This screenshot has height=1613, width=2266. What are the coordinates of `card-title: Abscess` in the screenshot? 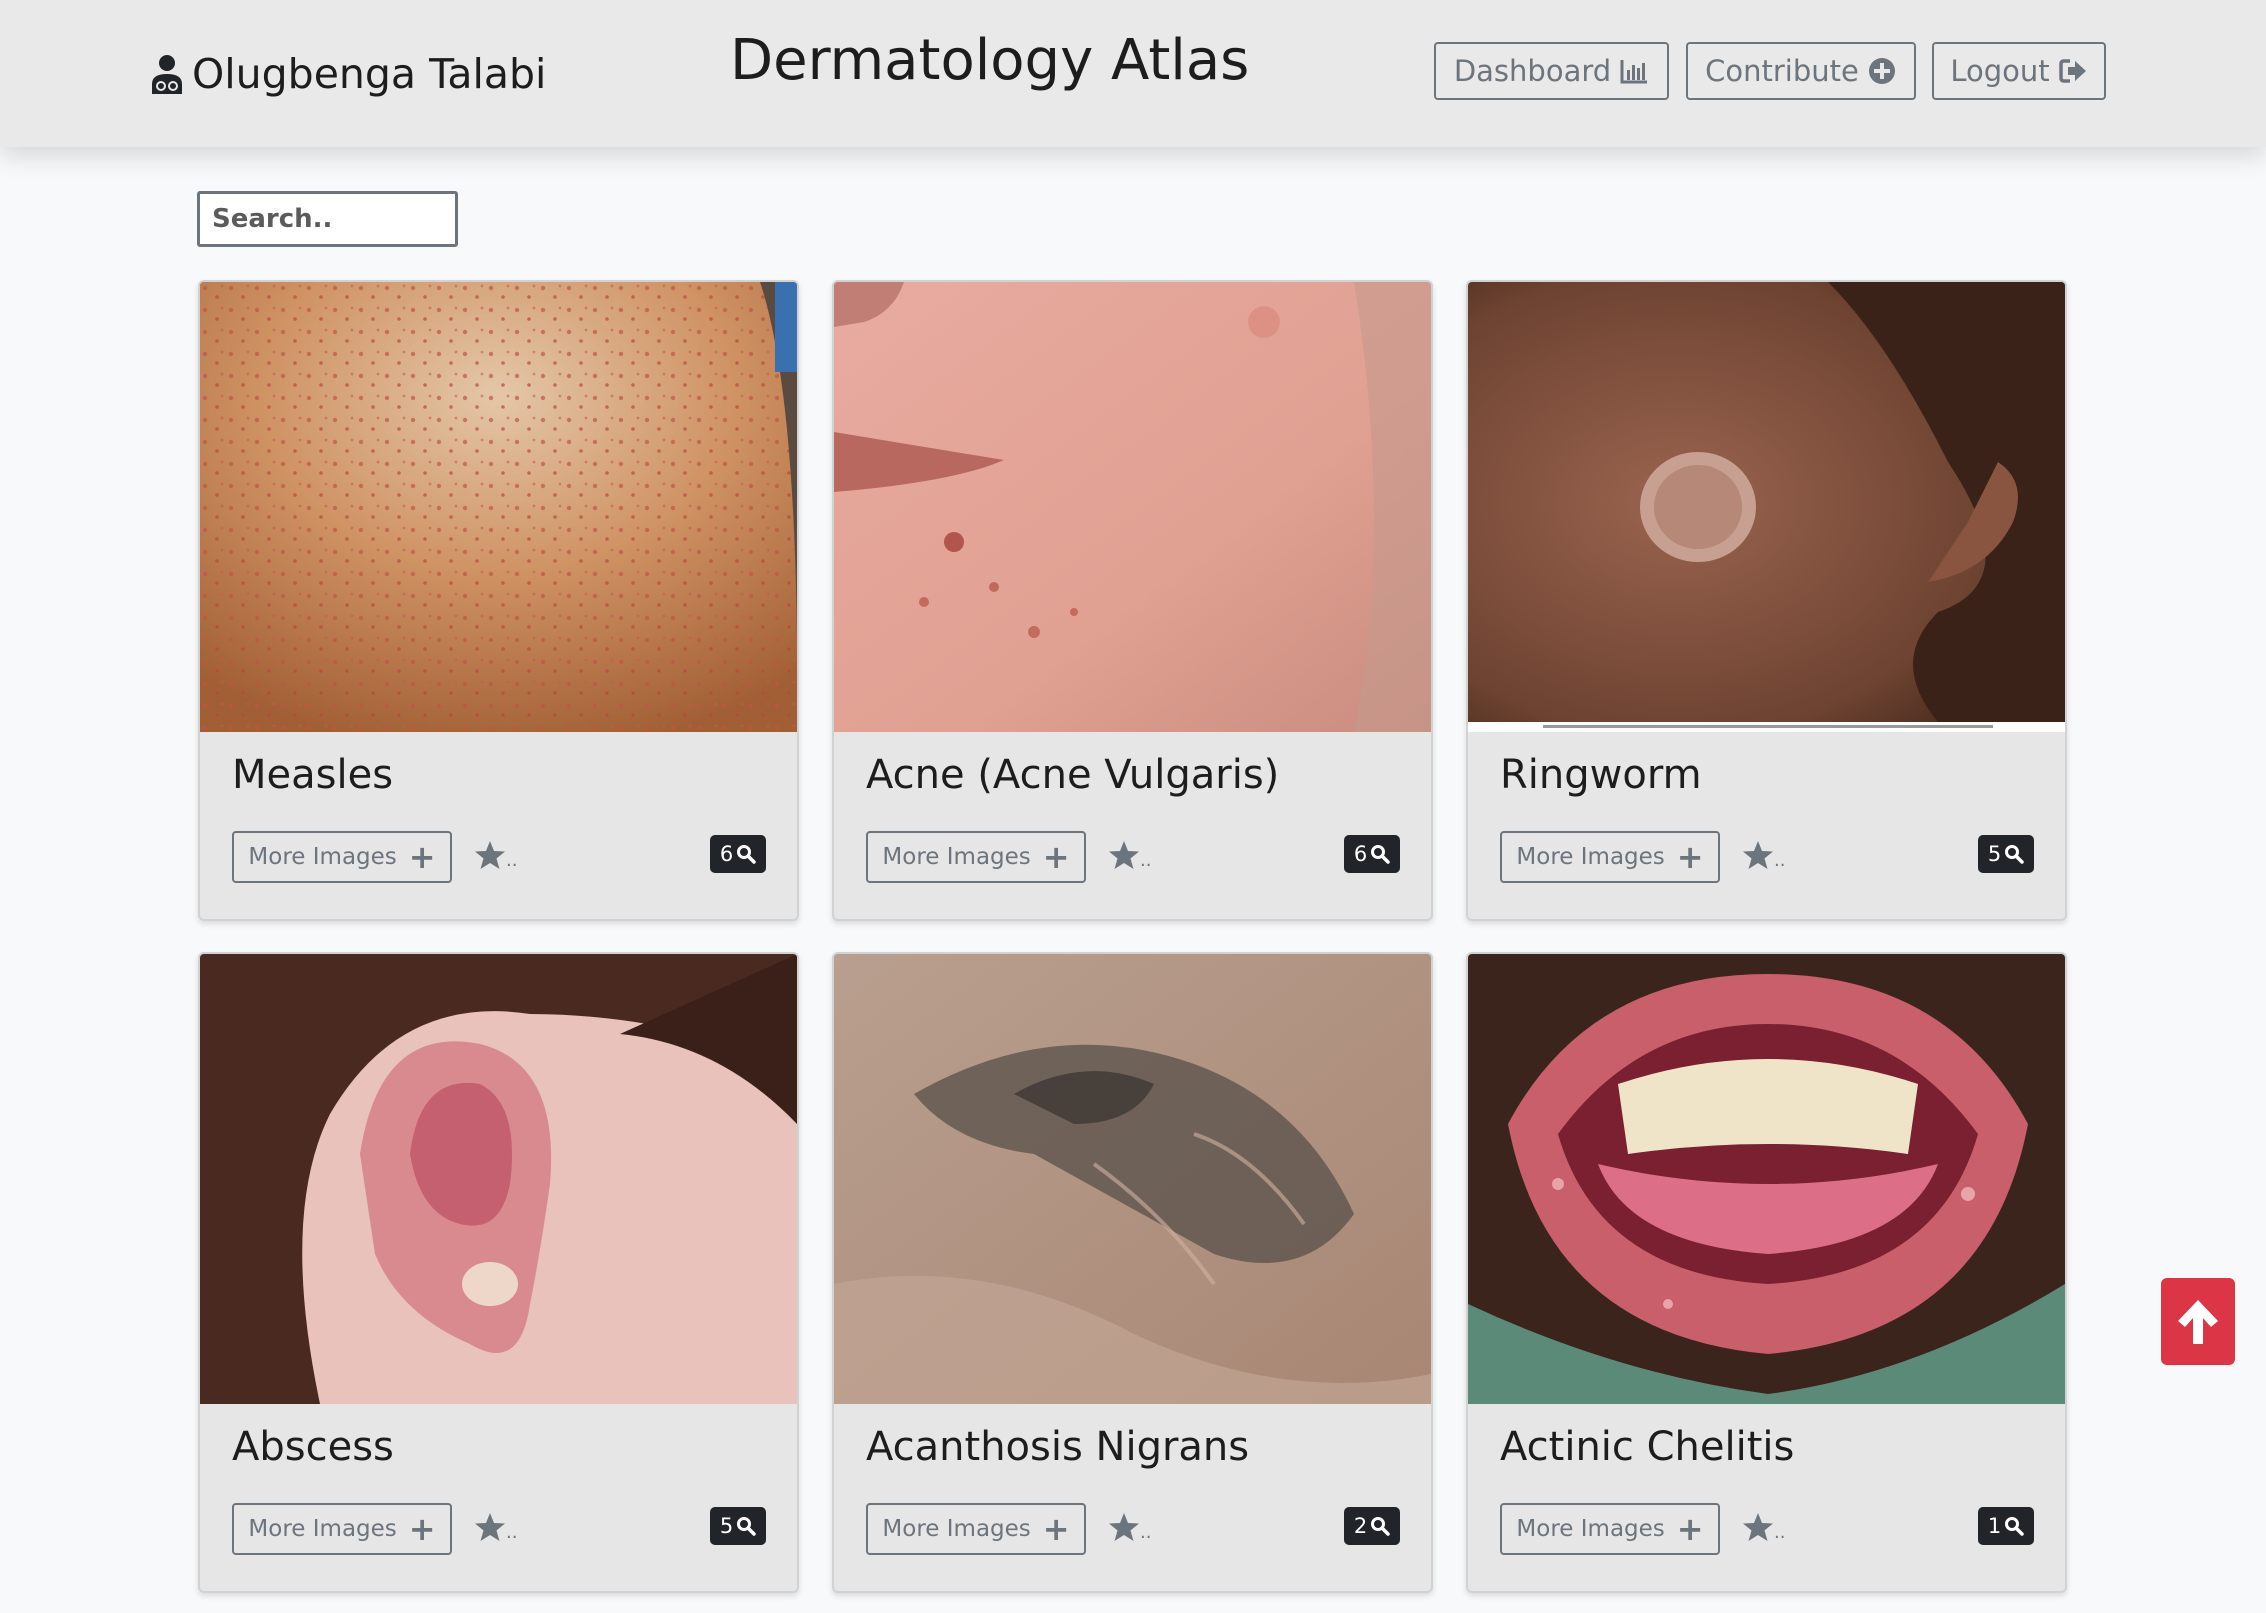 It's located at (313, 1447).